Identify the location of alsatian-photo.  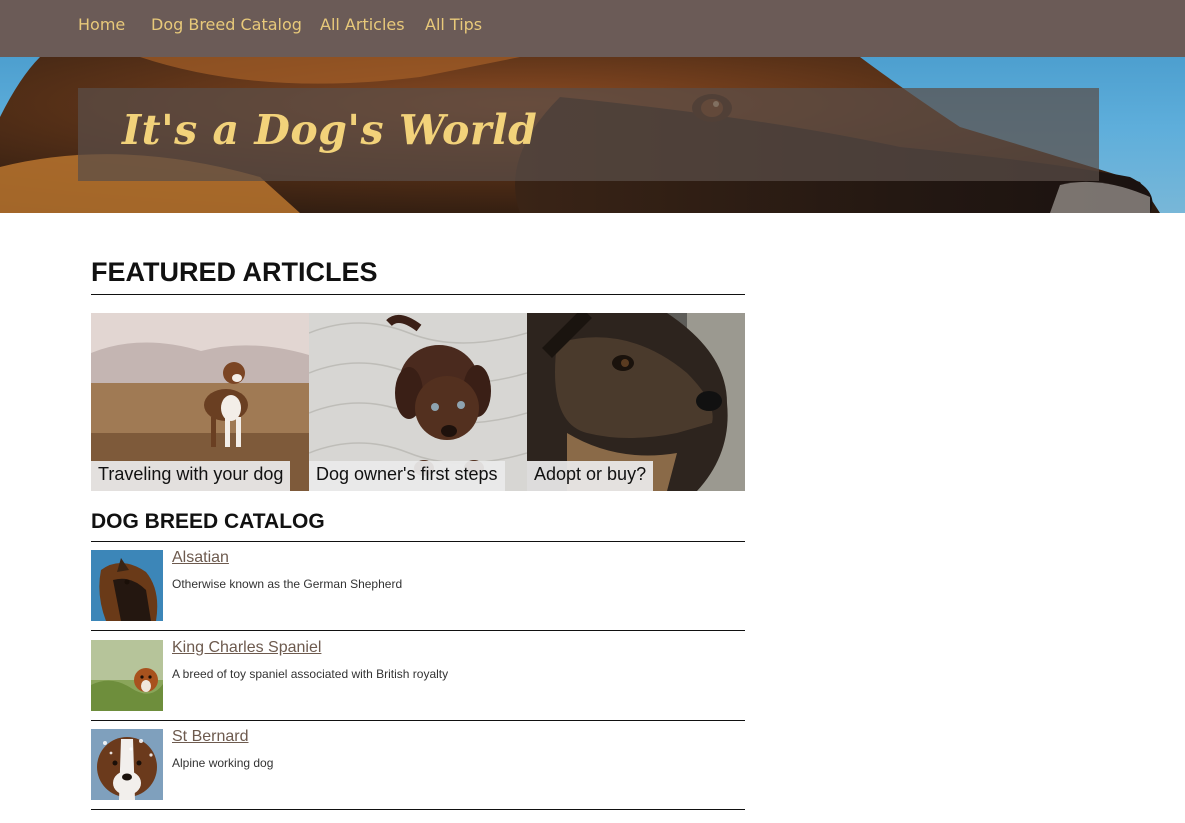
(127, 585).